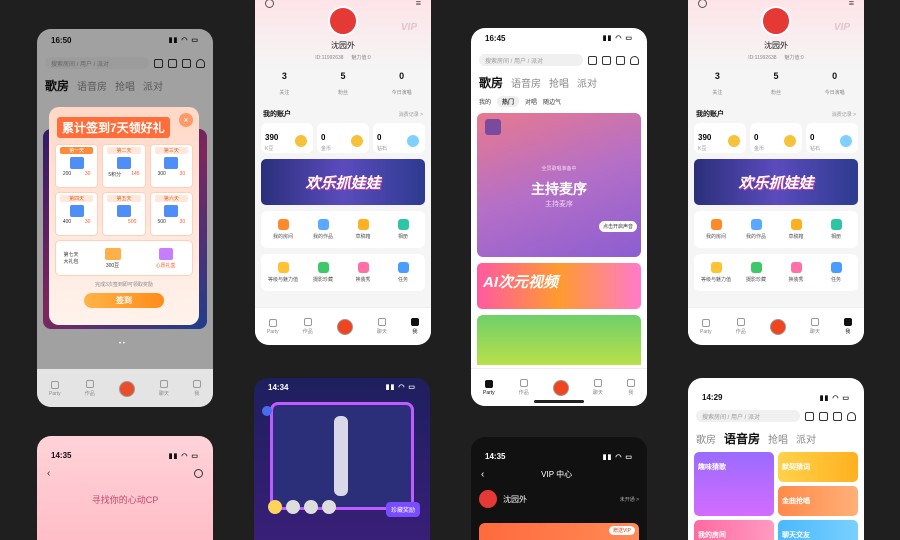 This screenshot has width=900, height=540. Describe the element at coordinates (617, 226) in the screenshot. I see `unmute-button: 点击开启声音` at that location.